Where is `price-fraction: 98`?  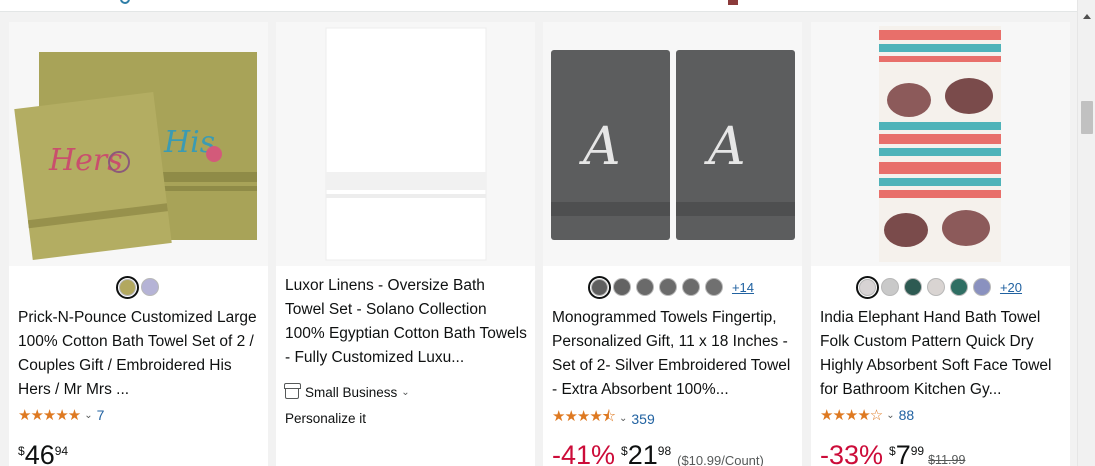 price-fraction: 98 is located at coordinates (664, 451).